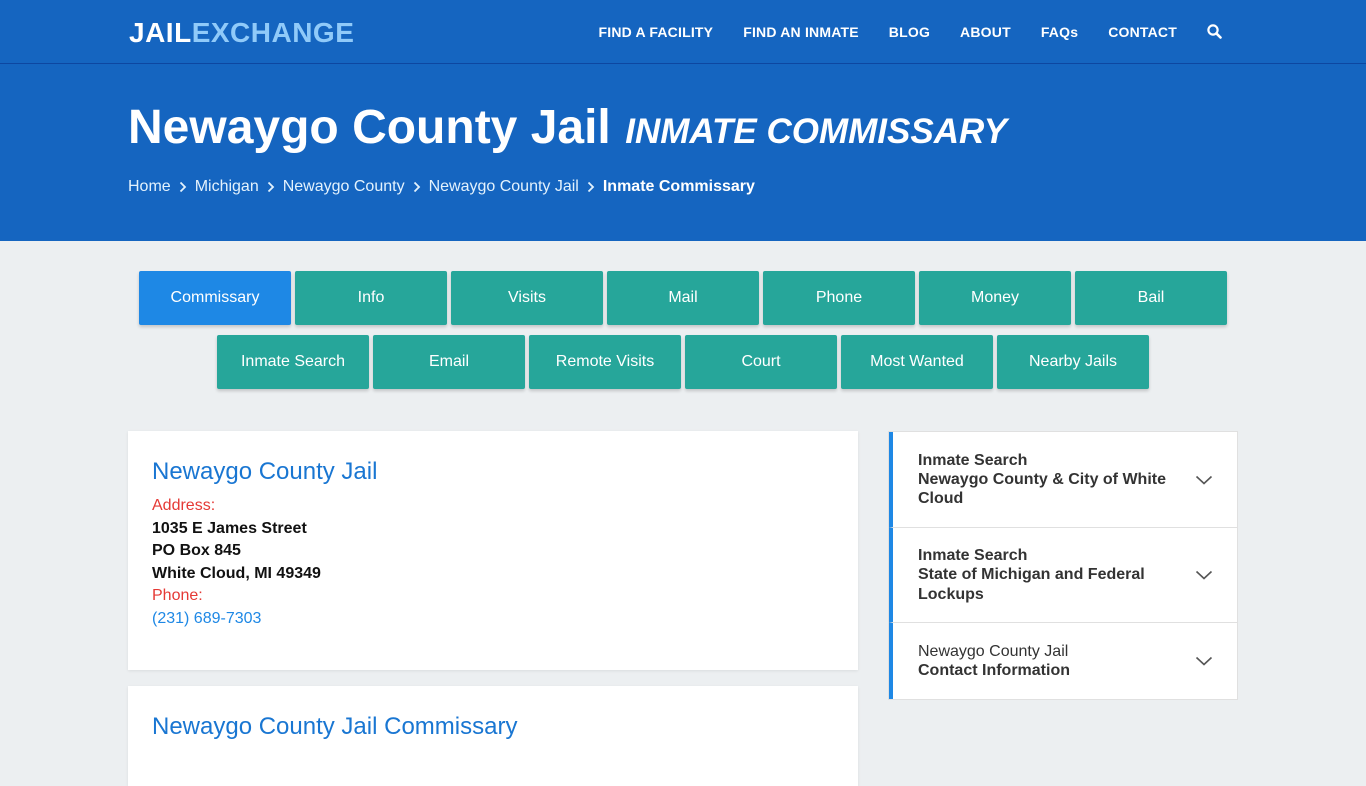  Describe the element at coordinates (184, 505) in the screenshot. I see `address-label: Address:` at that location.